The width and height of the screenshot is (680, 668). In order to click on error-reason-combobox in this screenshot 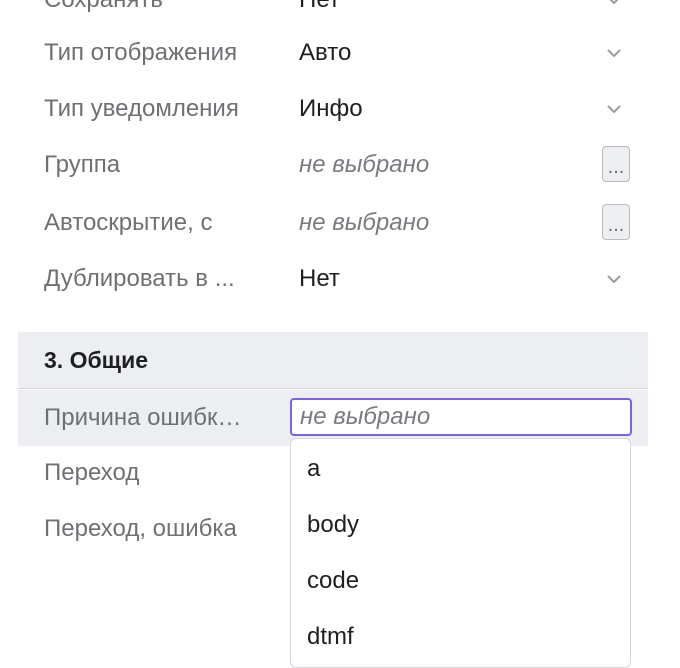, I will do `click(461, 417)`.